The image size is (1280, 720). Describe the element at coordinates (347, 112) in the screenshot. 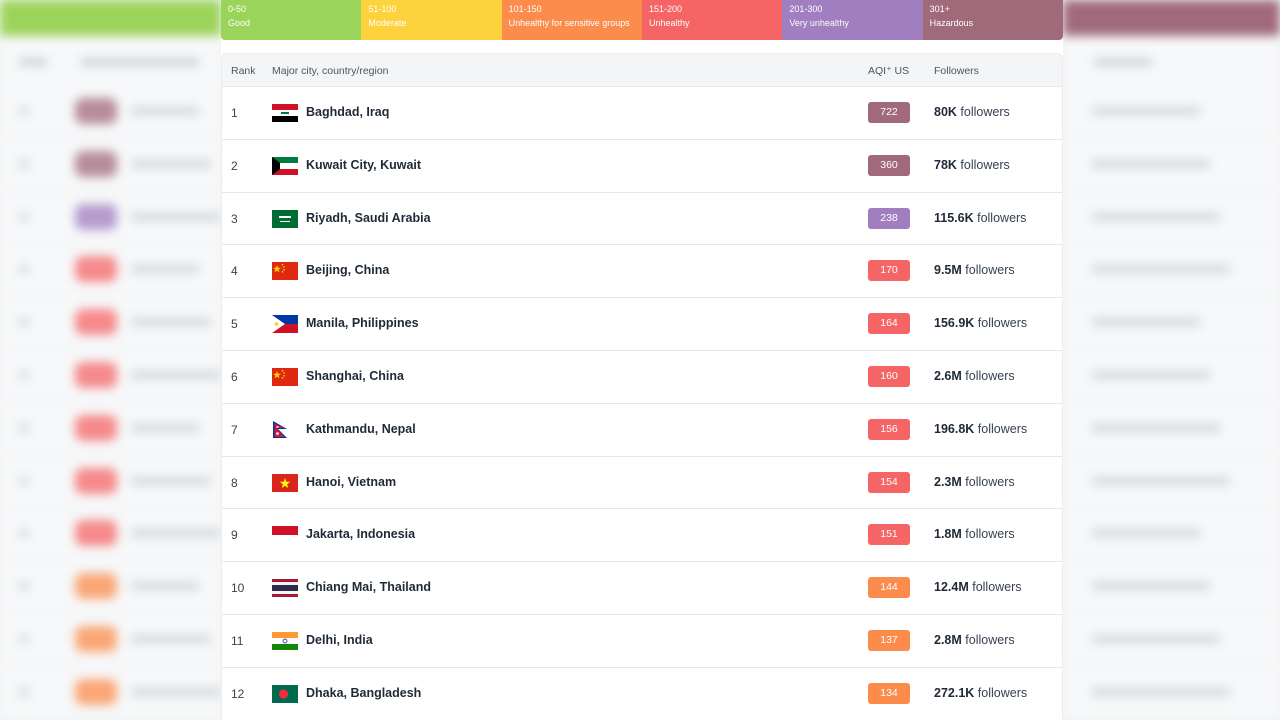

I see `city-link: Baghdad, Iraq` at that location.